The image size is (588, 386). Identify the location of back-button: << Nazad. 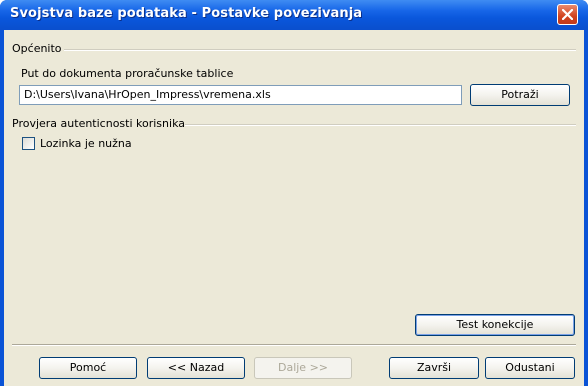
(196, 368).